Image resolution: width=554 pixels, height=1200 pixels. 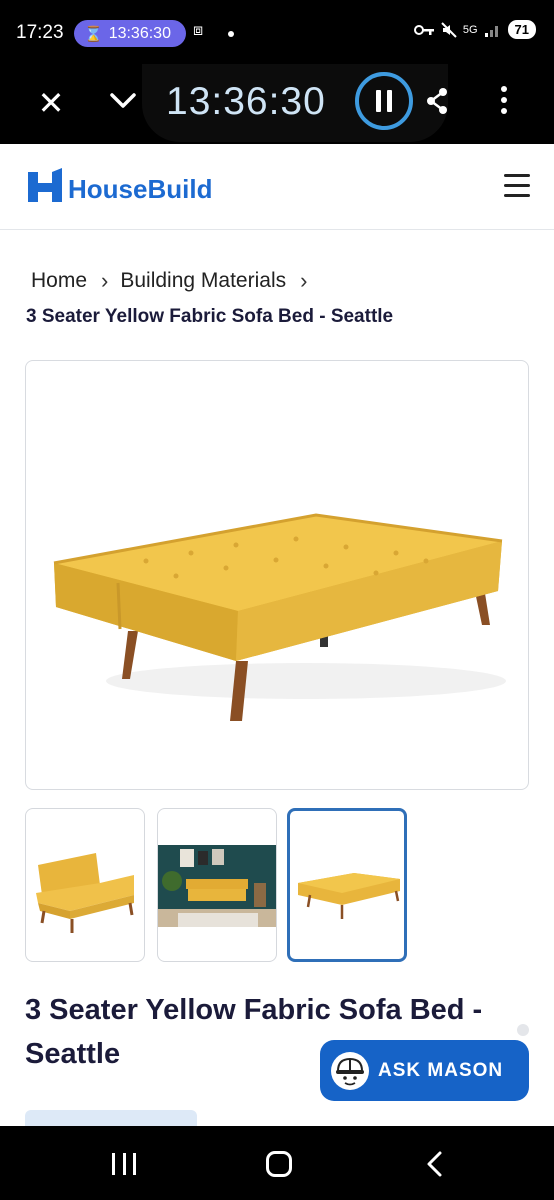 What do you see at coordinates (441, 1070) in the screenshot?
I see `ask-mason-label: ASK MASON` at bounding box center [441, 1070].